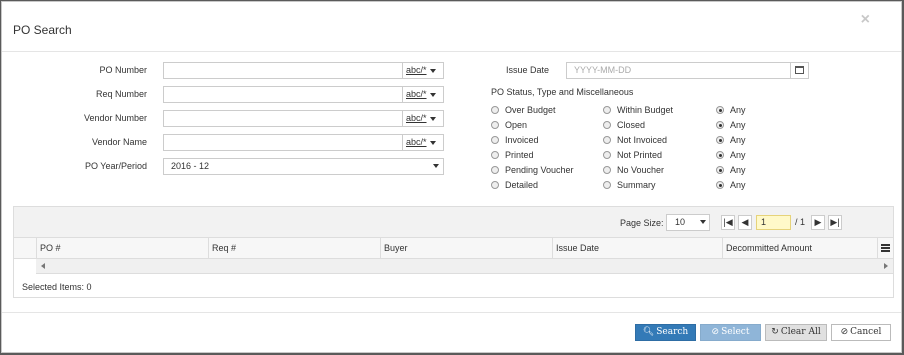 The image size is (904, 355). I want to click on vendor-name-field: abc/*, so click(303, 142).